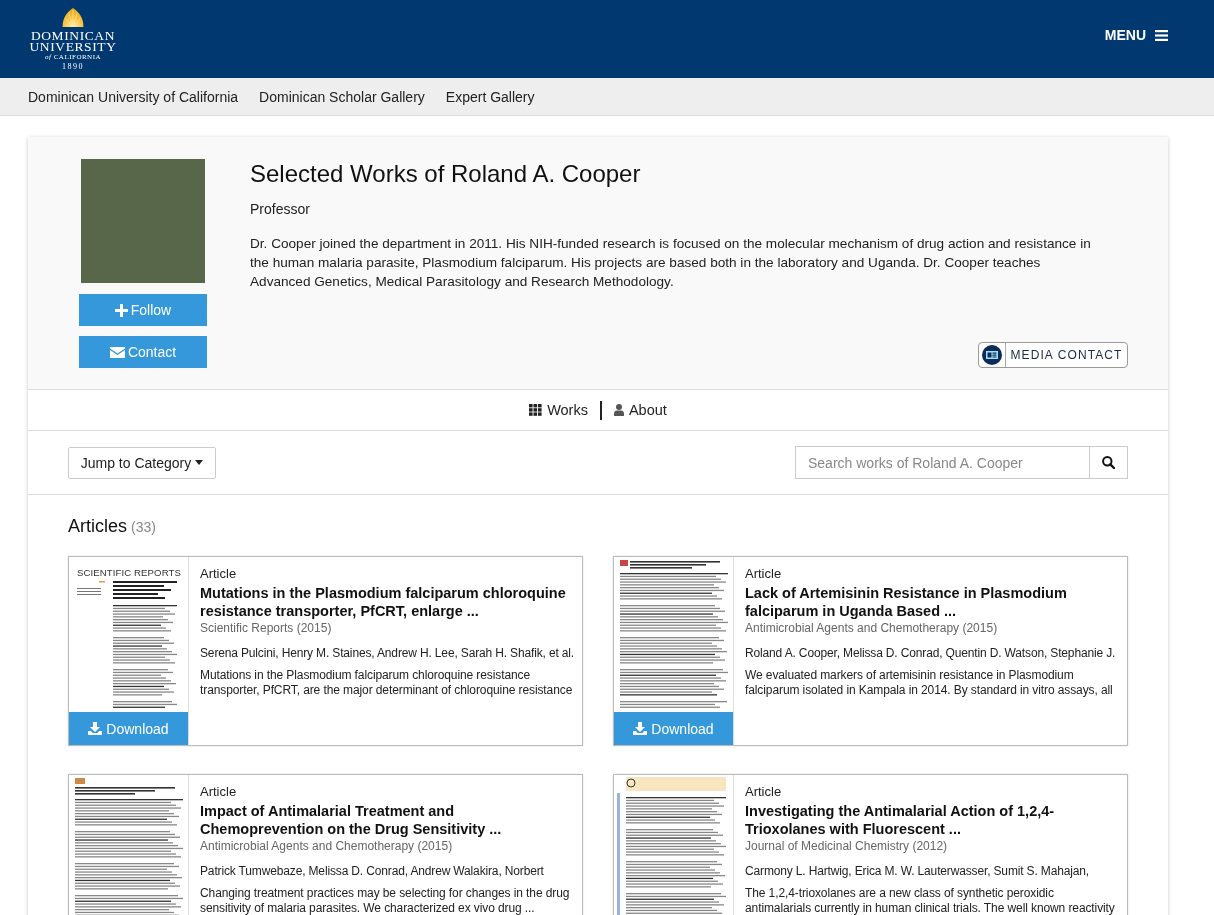 This screenshot has height=915, width=1214. I want to click on abstract-text: We evaluated markers of artemisinin resistance in Plasmodium falciparum isolated in Kampala in 2014. By standard in vitro assays, all, so click(929, 683).